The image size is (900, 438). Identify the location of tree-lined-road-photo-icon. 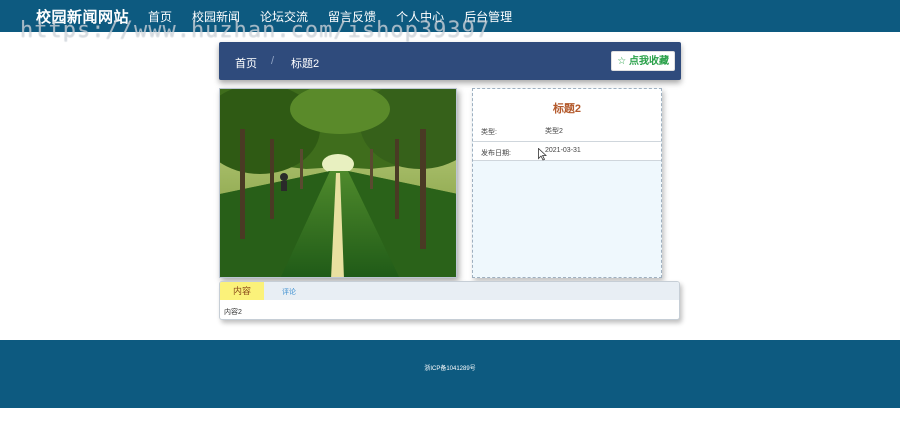
(338, 183).